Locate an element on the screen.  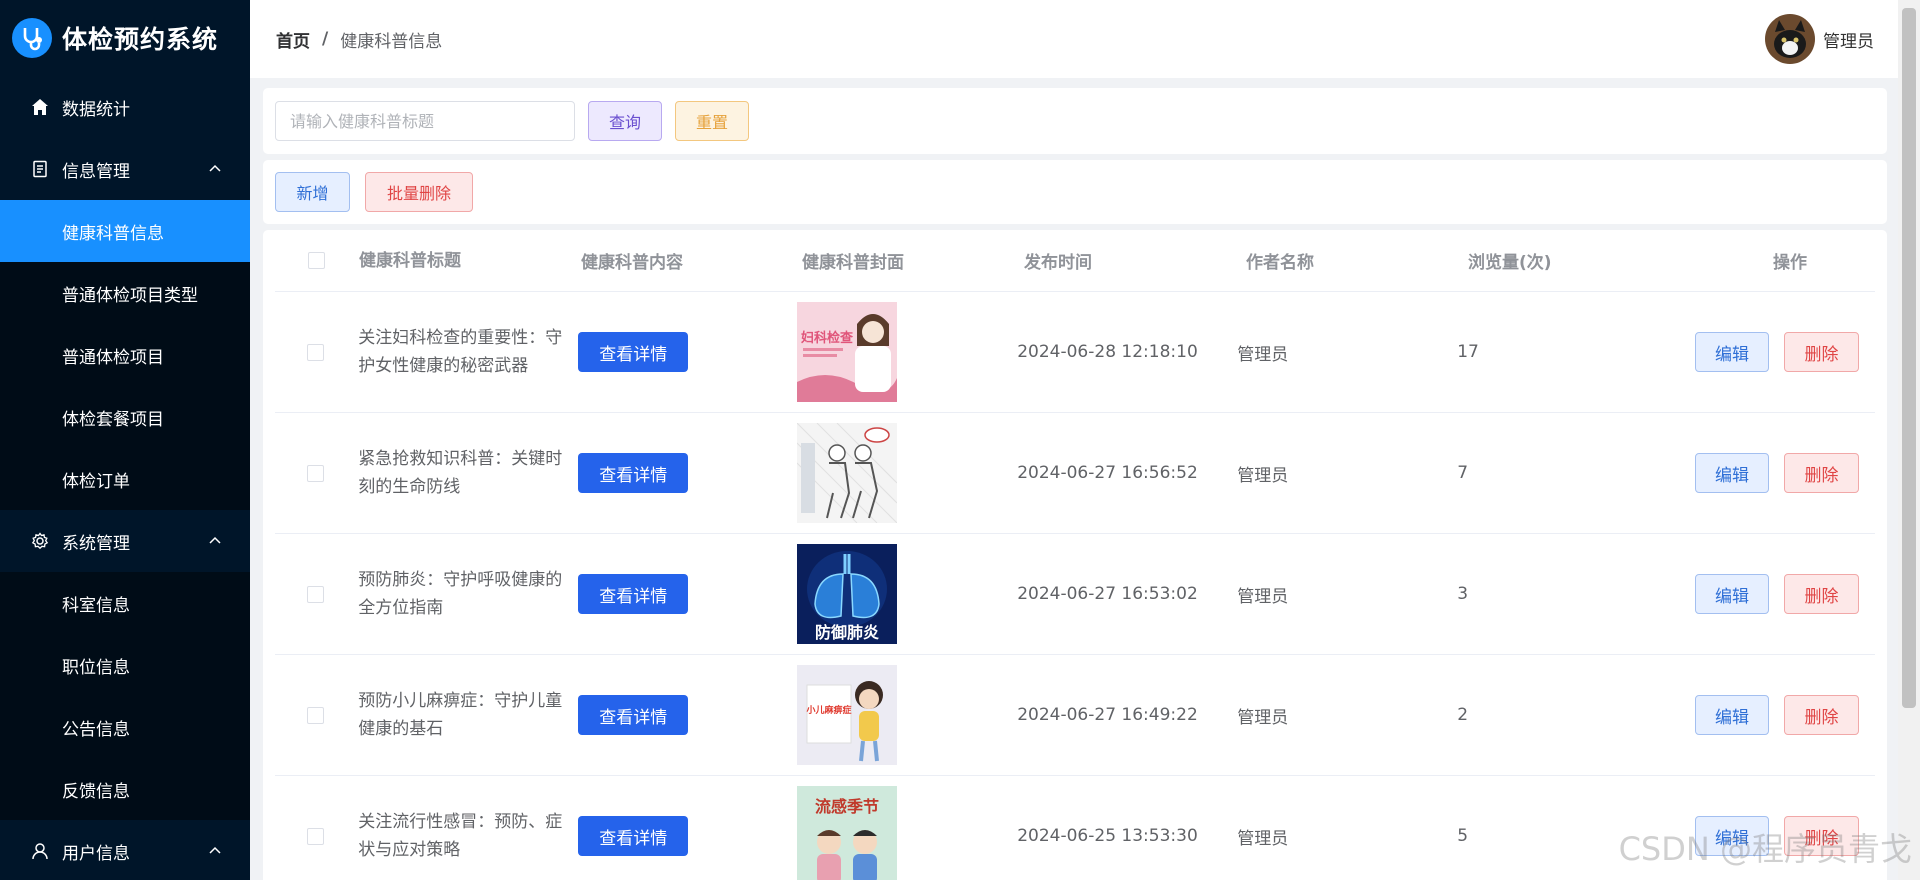
row-title: 关注流行性感冒：预防、症状与应对策略 is located at coordinates (460, 836).